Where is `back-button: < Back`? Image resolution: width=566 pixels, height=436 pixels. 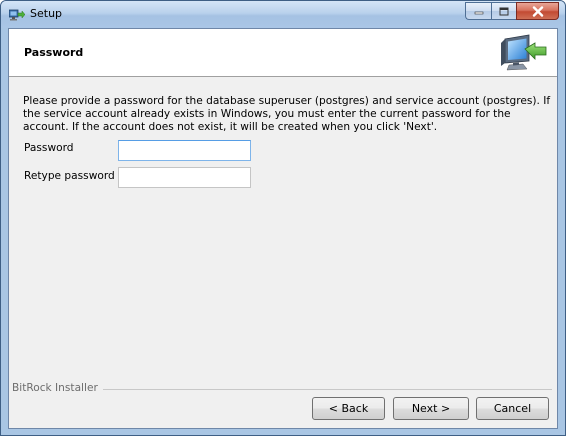
back-button: < Back is located at coordinates (348, 408).